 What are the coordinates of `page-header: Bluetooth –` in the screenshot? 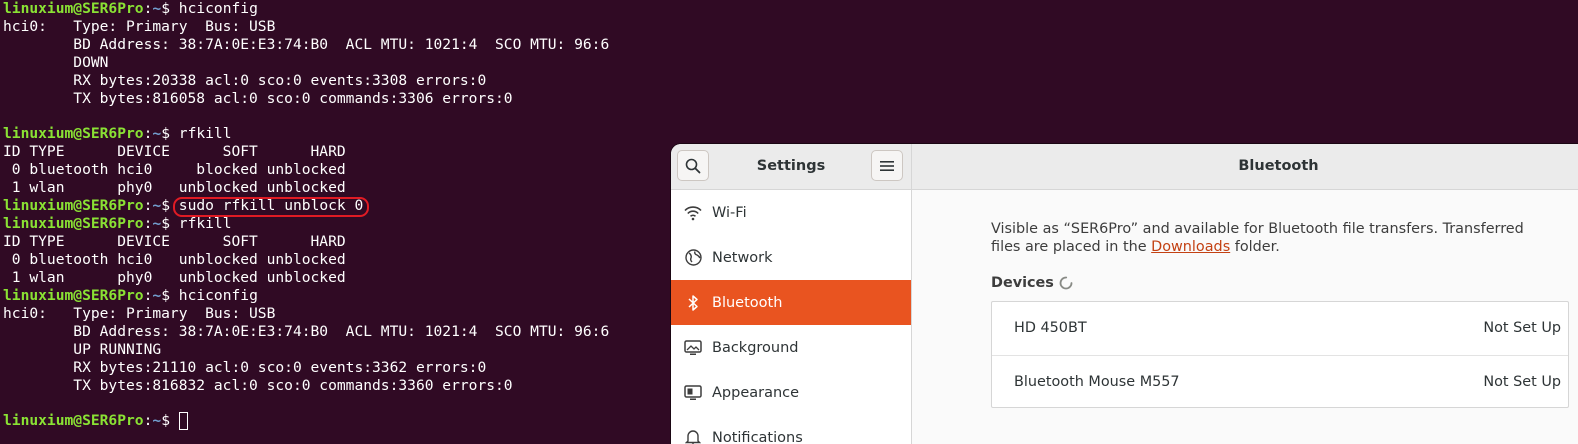 It's located at (1245, 167).